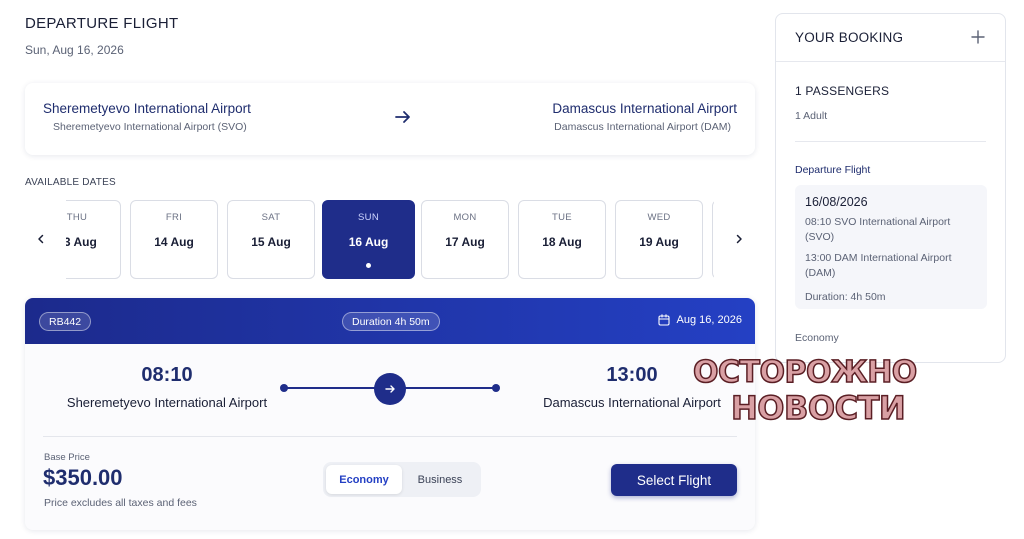 The width and height of the screenshot is (1024, 539). I want to click on date-dow: SUN, so click(368, 217).